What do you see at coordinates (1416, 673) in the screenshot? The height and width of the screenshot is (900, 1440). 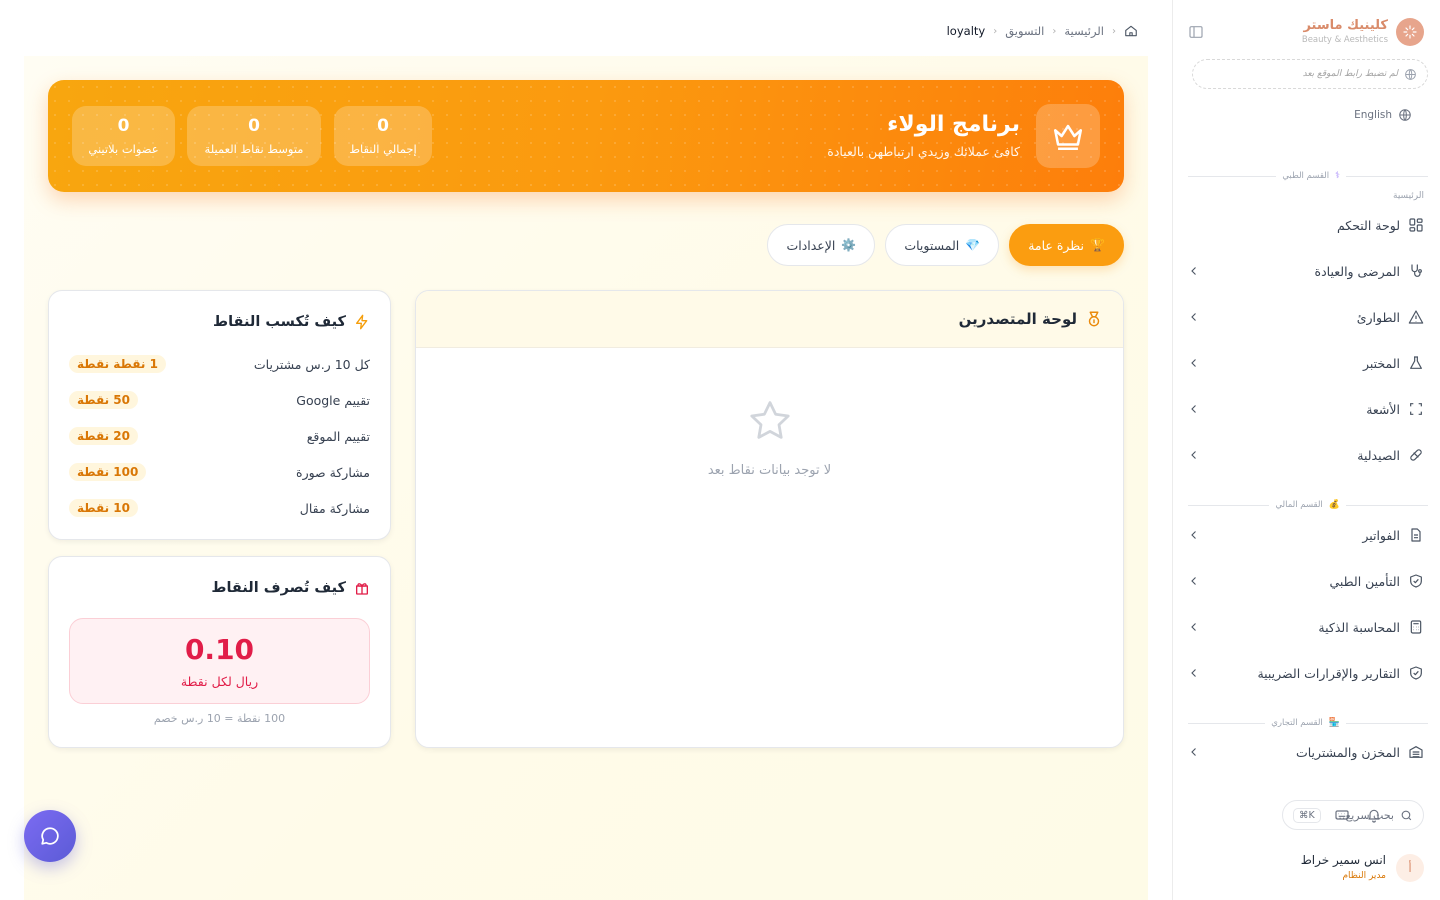 I see `shield-check-icon` at bounding box center [1416, 673].